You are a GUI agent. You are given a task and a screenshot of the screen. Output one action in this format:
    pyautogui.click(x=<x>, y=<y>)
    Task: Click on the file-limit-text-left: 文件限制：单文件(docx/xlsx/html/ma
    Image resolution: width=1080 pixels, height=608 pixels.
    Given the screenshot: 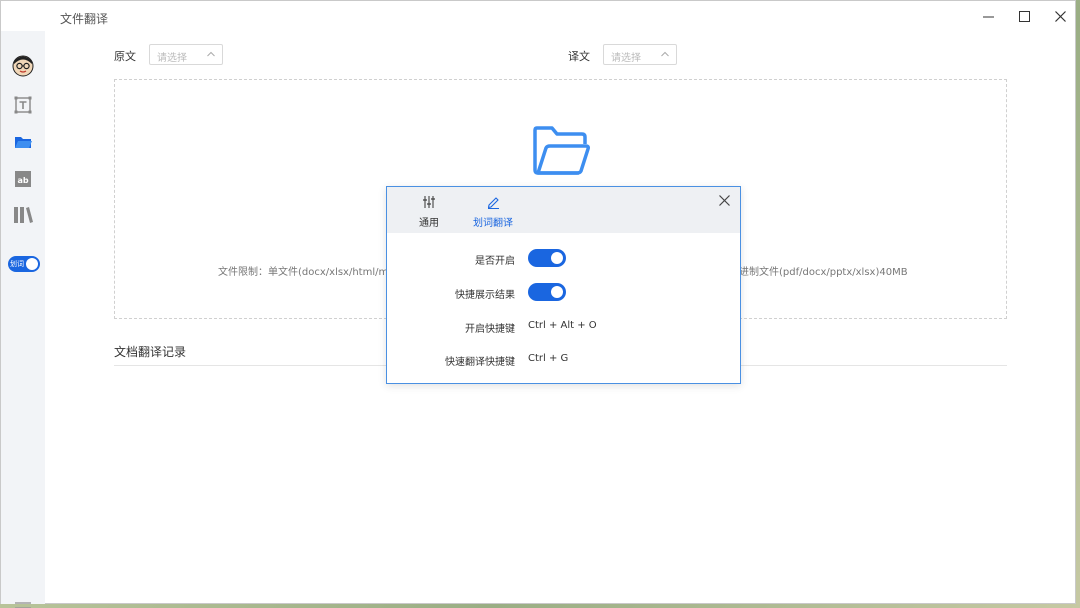 What is the action you would take?
    pyautogui.click(x=306, y=272)
    